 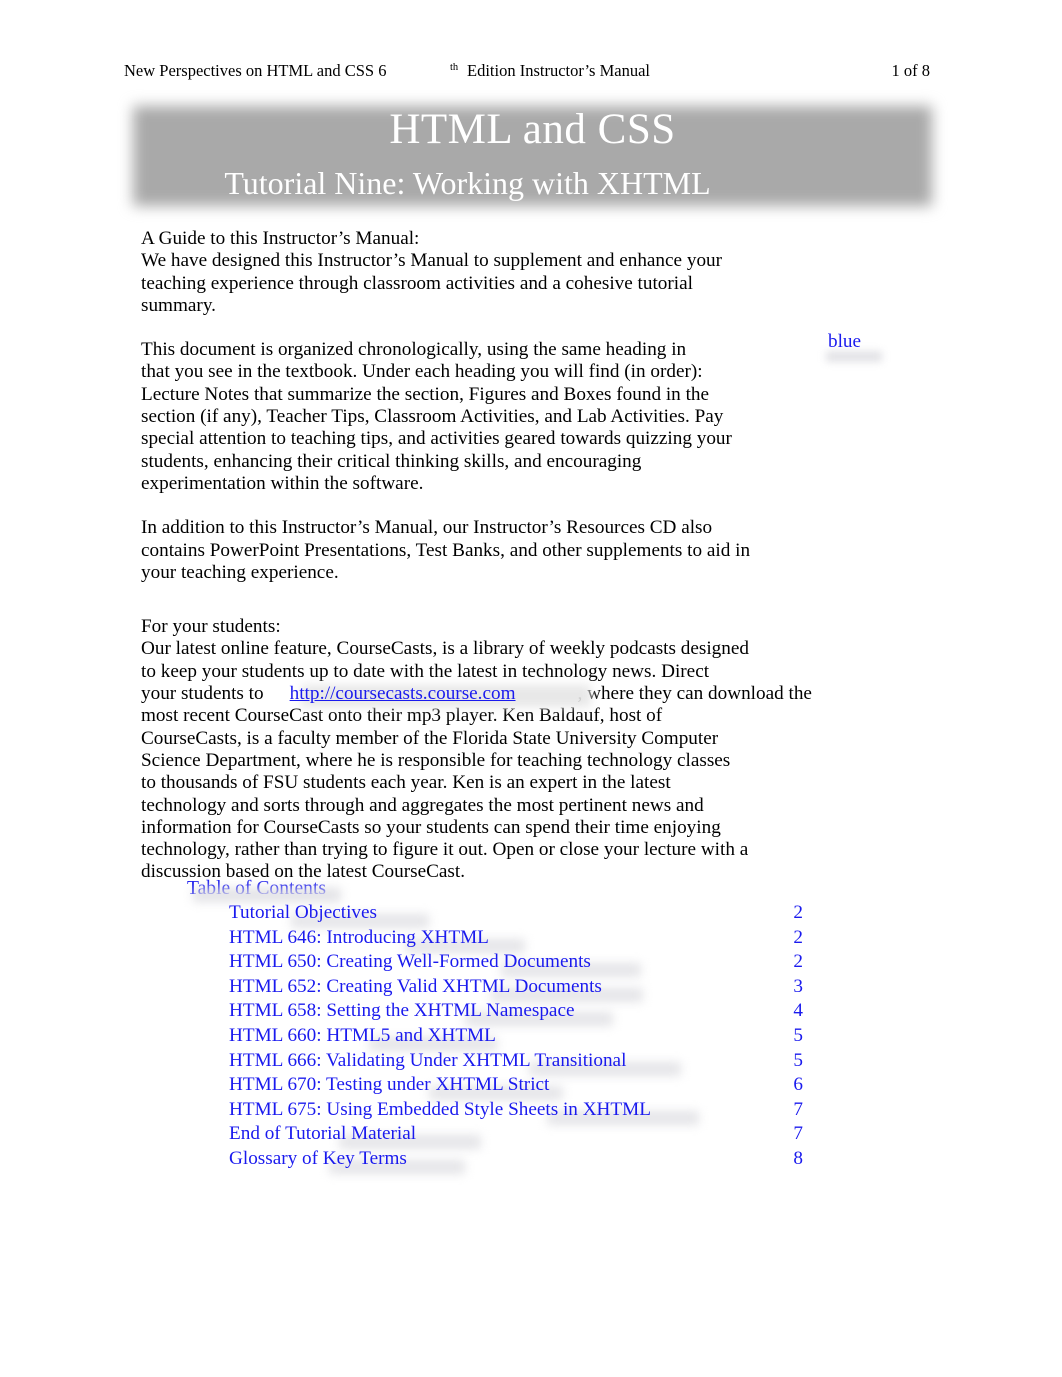 I want to click on toc-entry-label: HTML 650: Creating Well-Formed Documents, so click(x=410, y=962).